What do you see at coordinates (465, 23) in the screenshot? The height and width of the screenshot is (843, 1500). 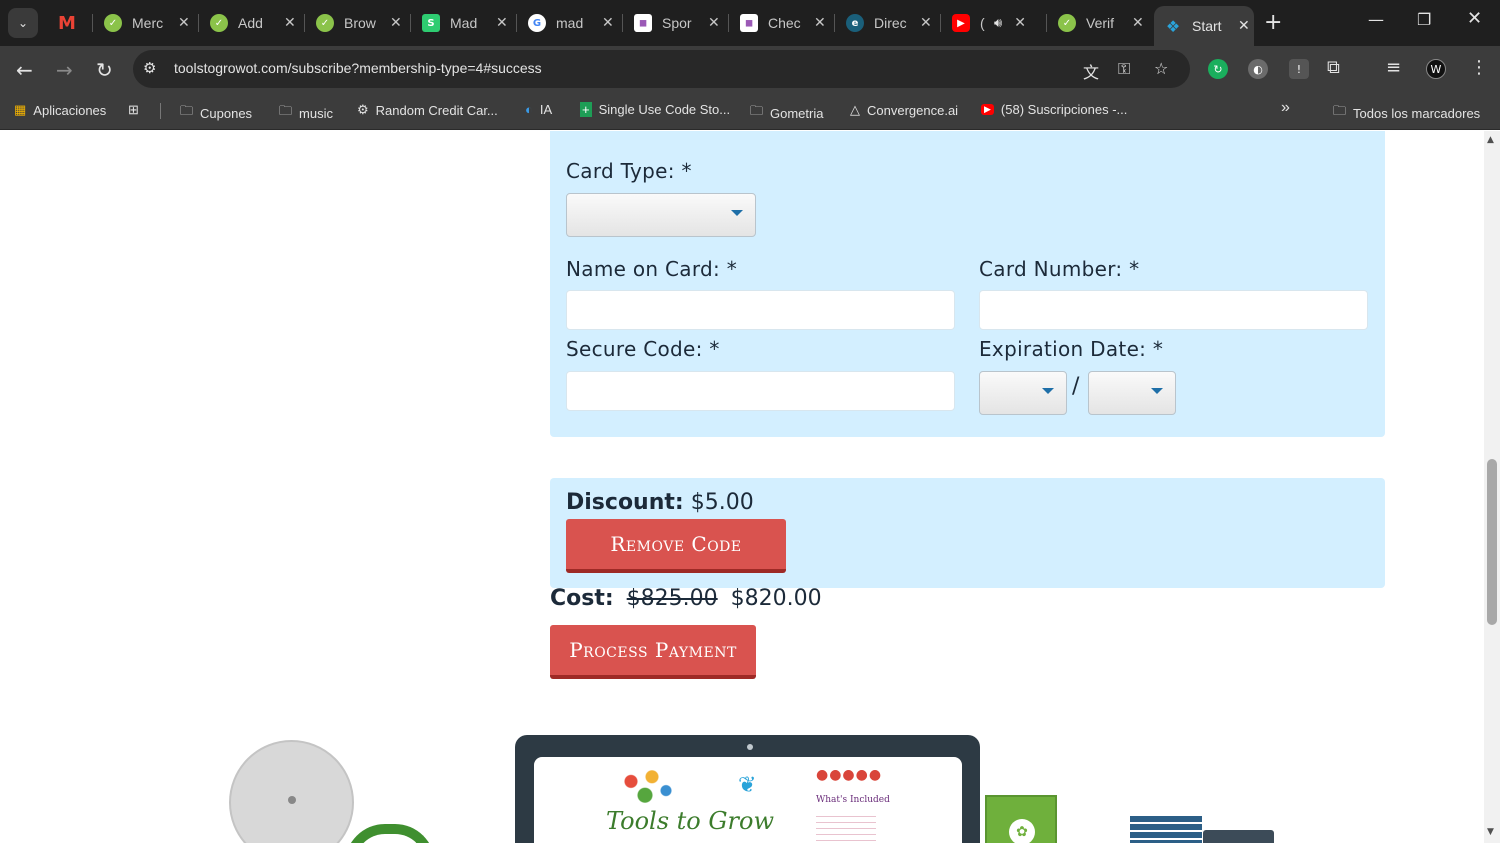 I see `tab-mad: S Mad ✕` at bounding box center [465, 23].